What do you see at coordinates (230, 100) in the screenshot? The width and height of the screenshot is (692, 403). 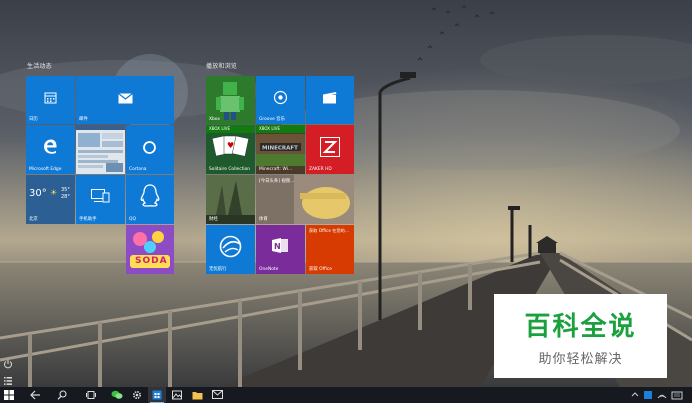 I see `tile-xbox: Xbox` at bounding box center [230, 100].